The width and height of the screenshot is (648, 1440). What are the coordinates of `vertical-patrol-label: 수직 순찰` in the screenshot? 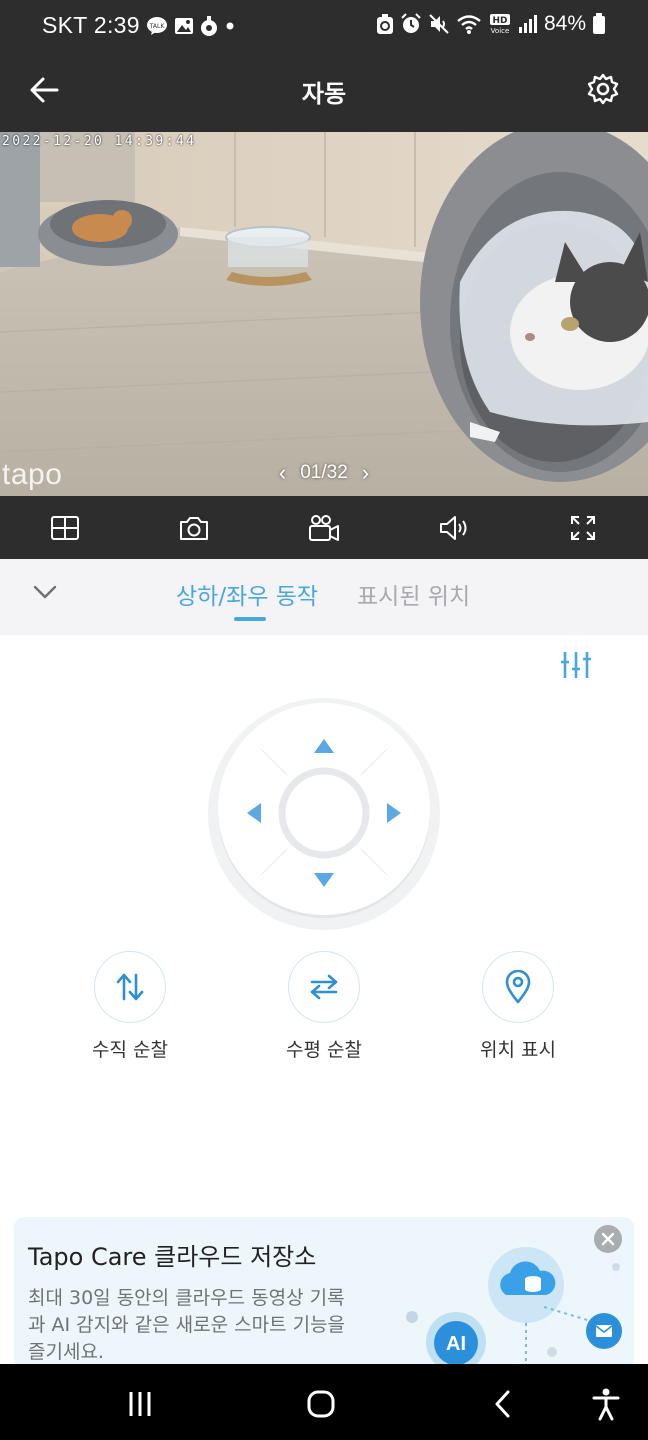 It's located at (130, 1050).